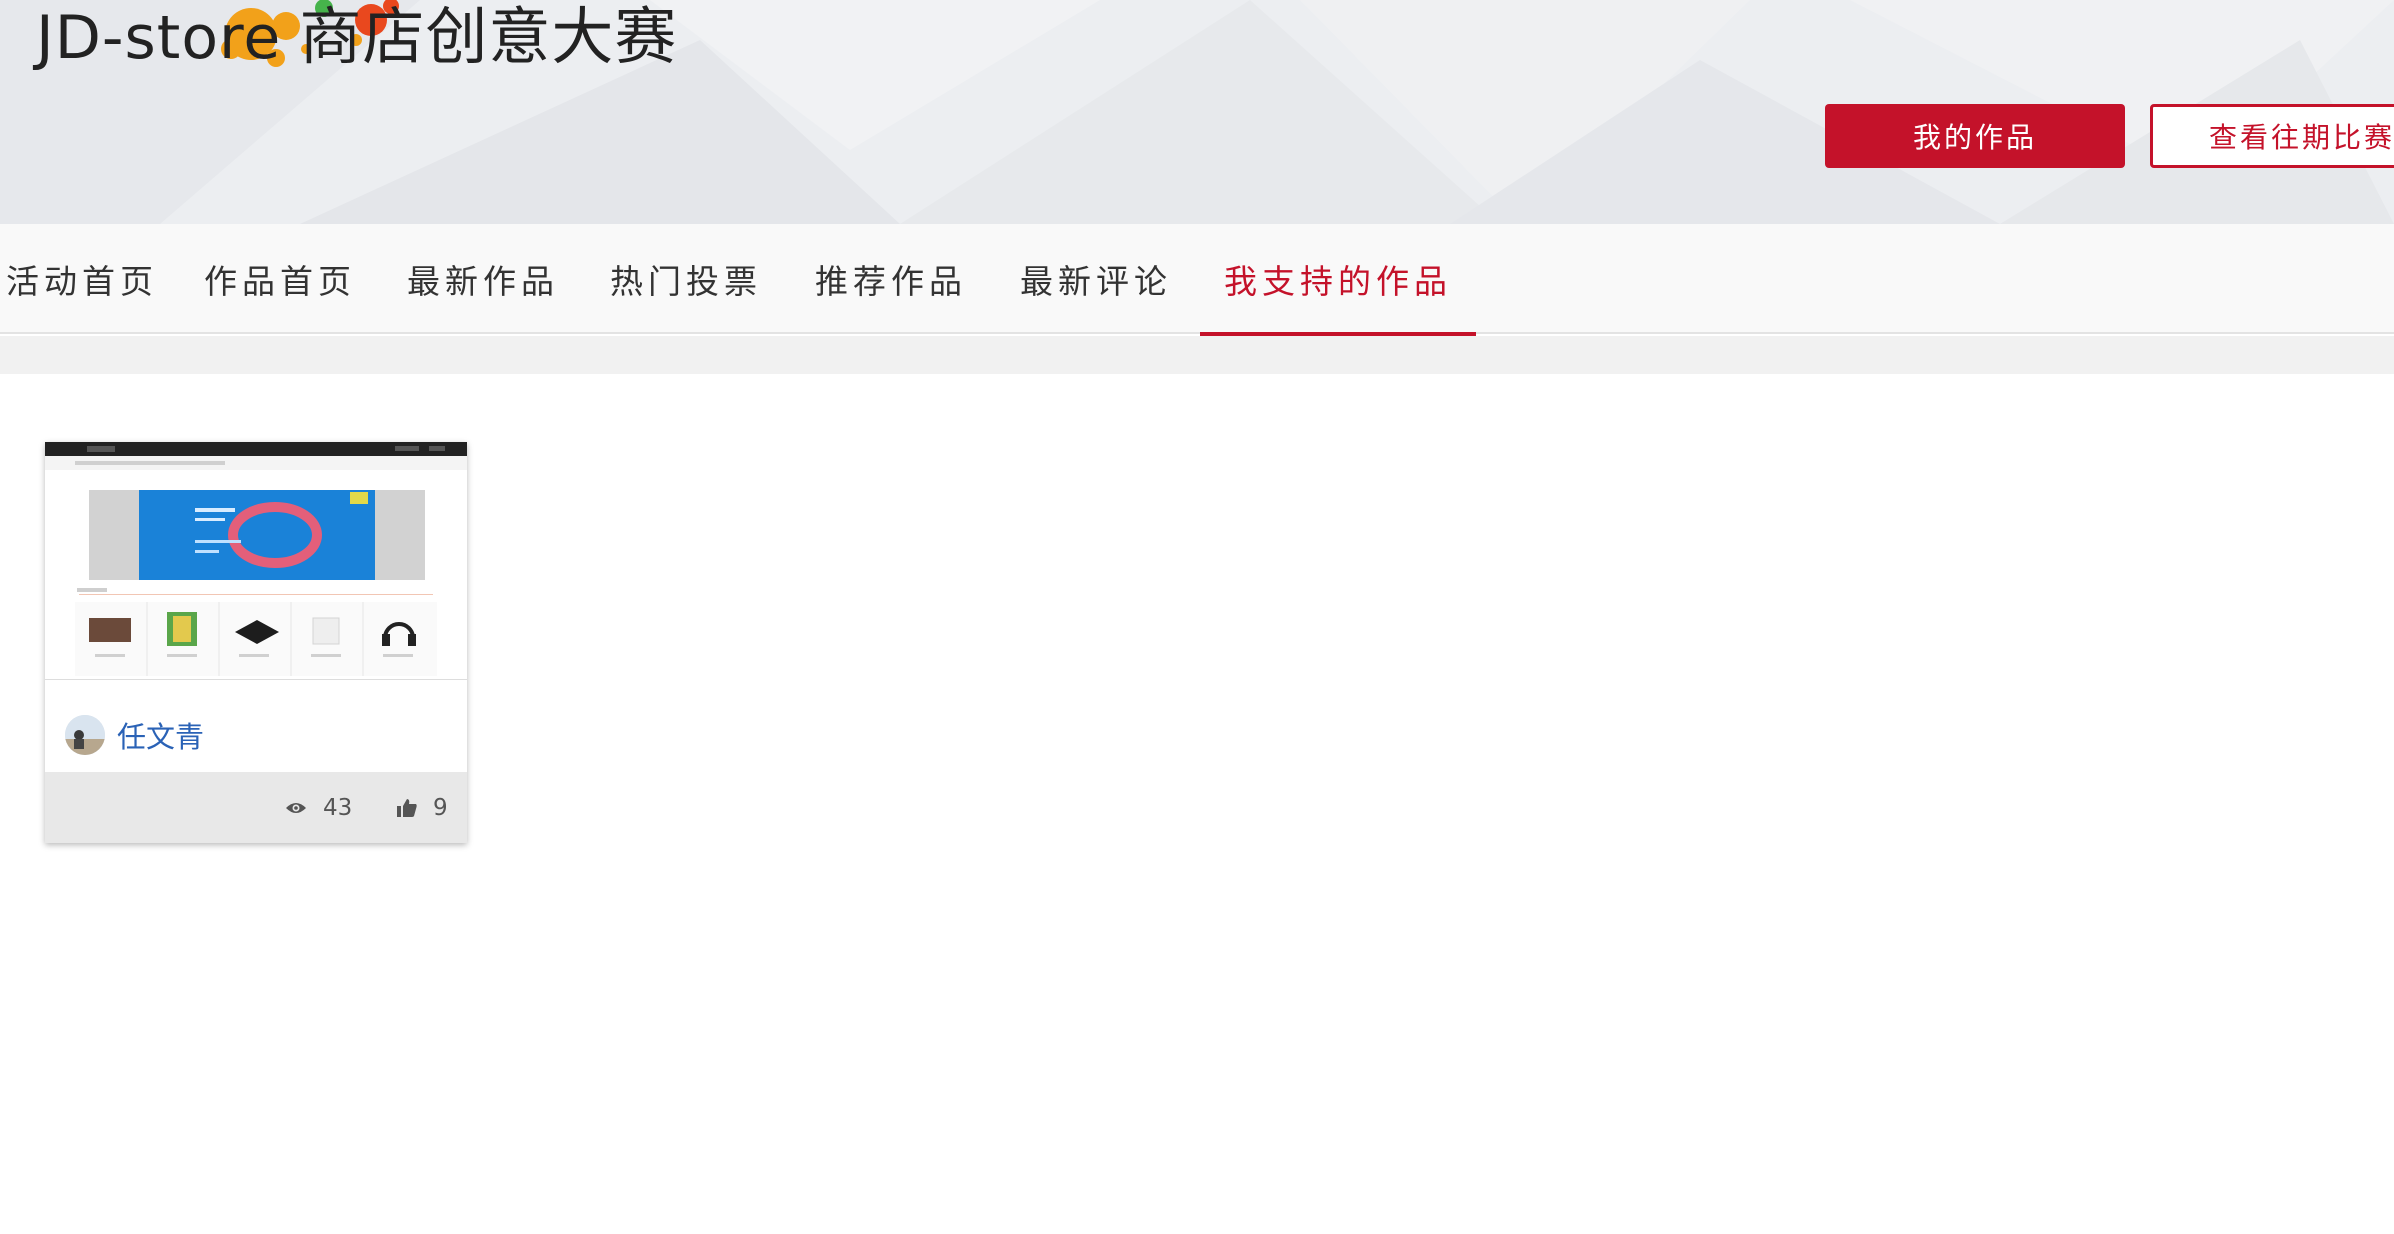  What do you see at coordinates (686, 279) in the screenshot?
I see `nav-hot-votes: 热门投票` at bounding box center [686, 279].